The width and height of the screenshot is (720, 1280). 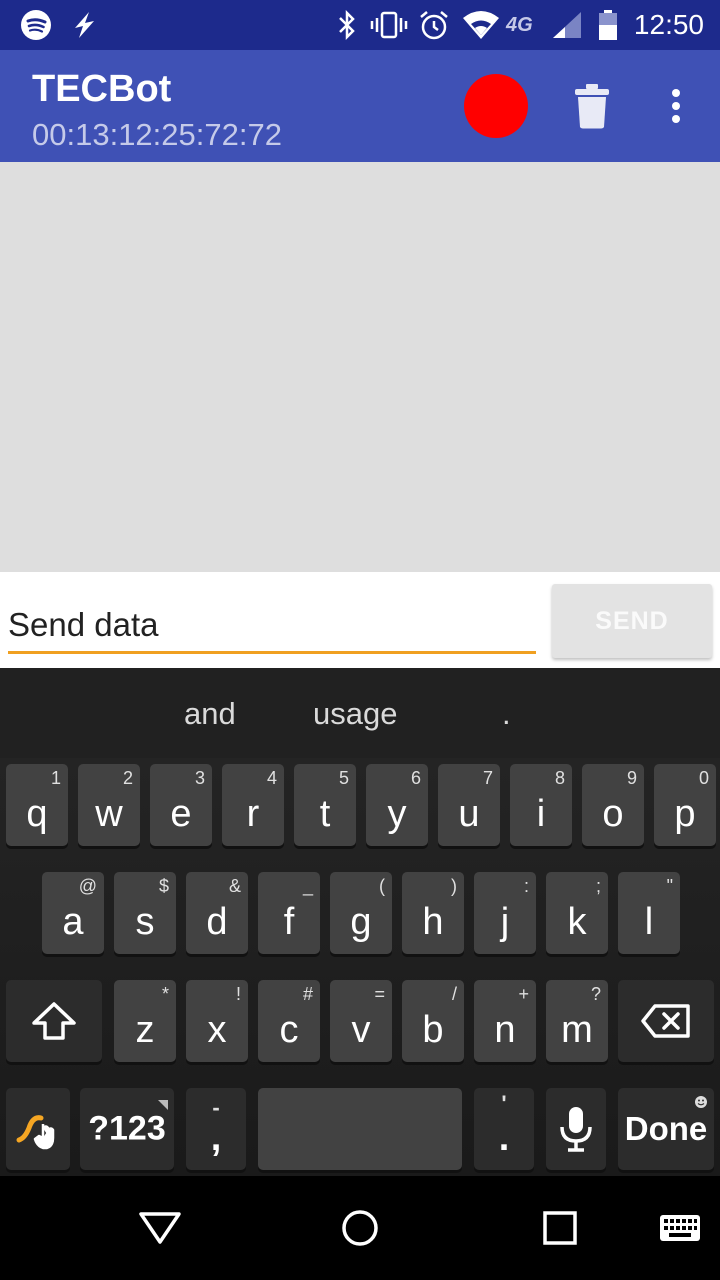 What do you see at coordinates (454, 994) in the screenshot?
I see `key-hint: /` at bounding box center [454, 994].